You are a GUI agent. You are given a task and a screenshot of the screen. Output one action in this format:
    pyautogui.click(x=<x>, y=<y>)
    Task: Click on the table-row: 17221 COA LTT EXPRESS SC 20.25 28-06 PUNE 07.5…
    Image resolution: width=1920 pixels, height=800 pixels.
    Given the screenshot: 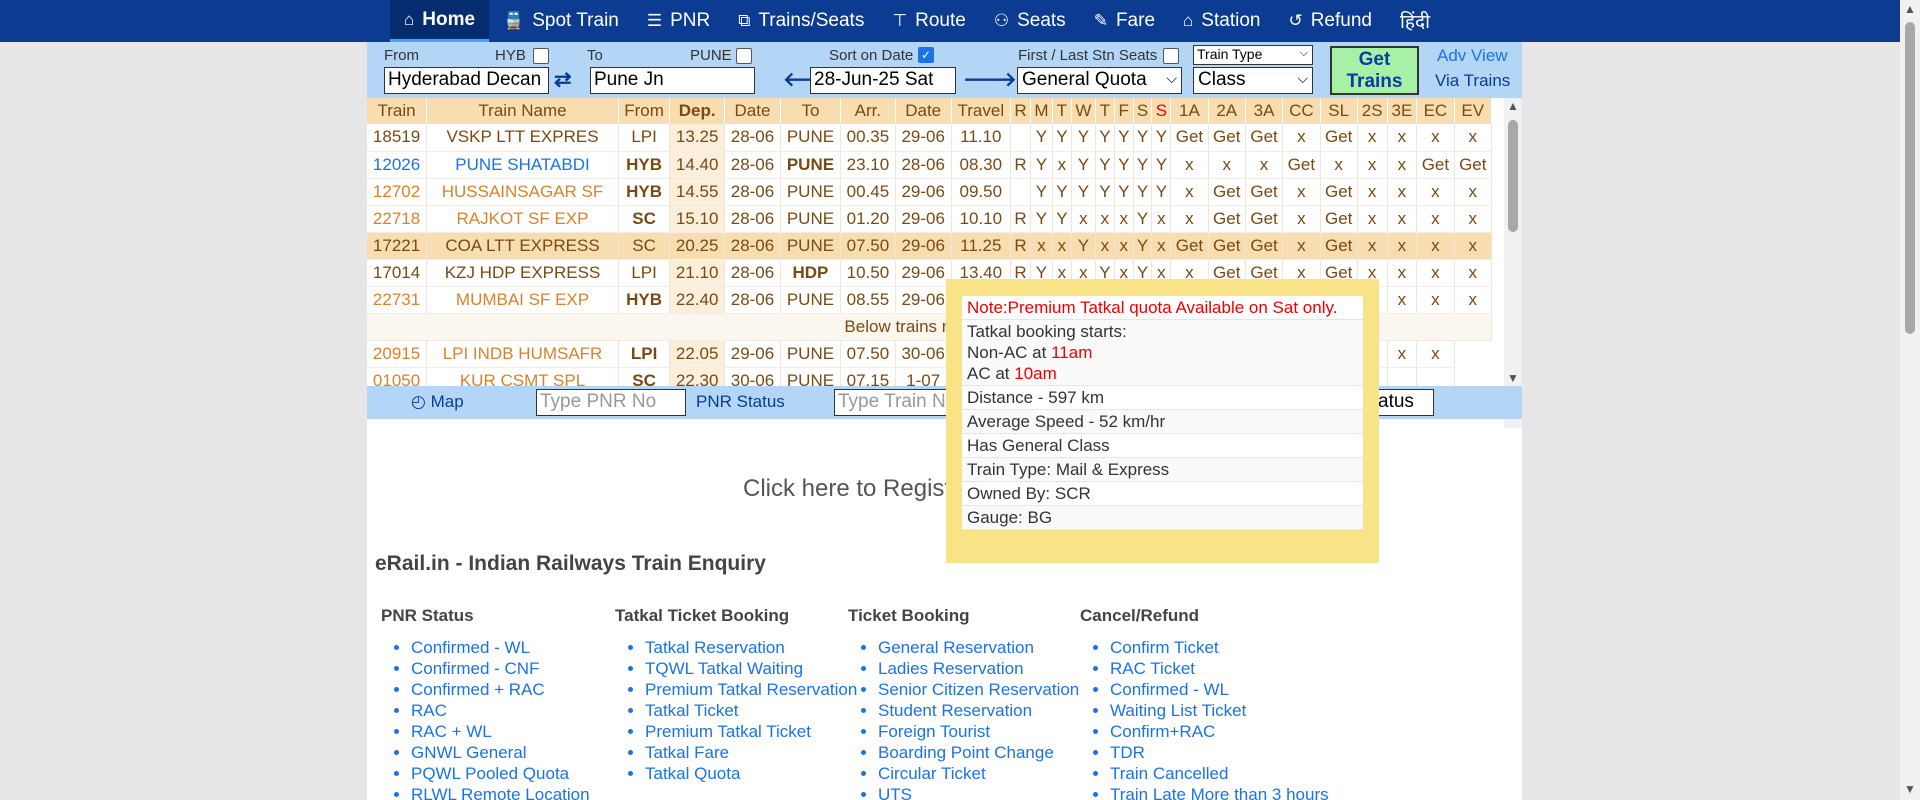 What is the action you would take?
    pyautogui.click(x=930, y=246)
    